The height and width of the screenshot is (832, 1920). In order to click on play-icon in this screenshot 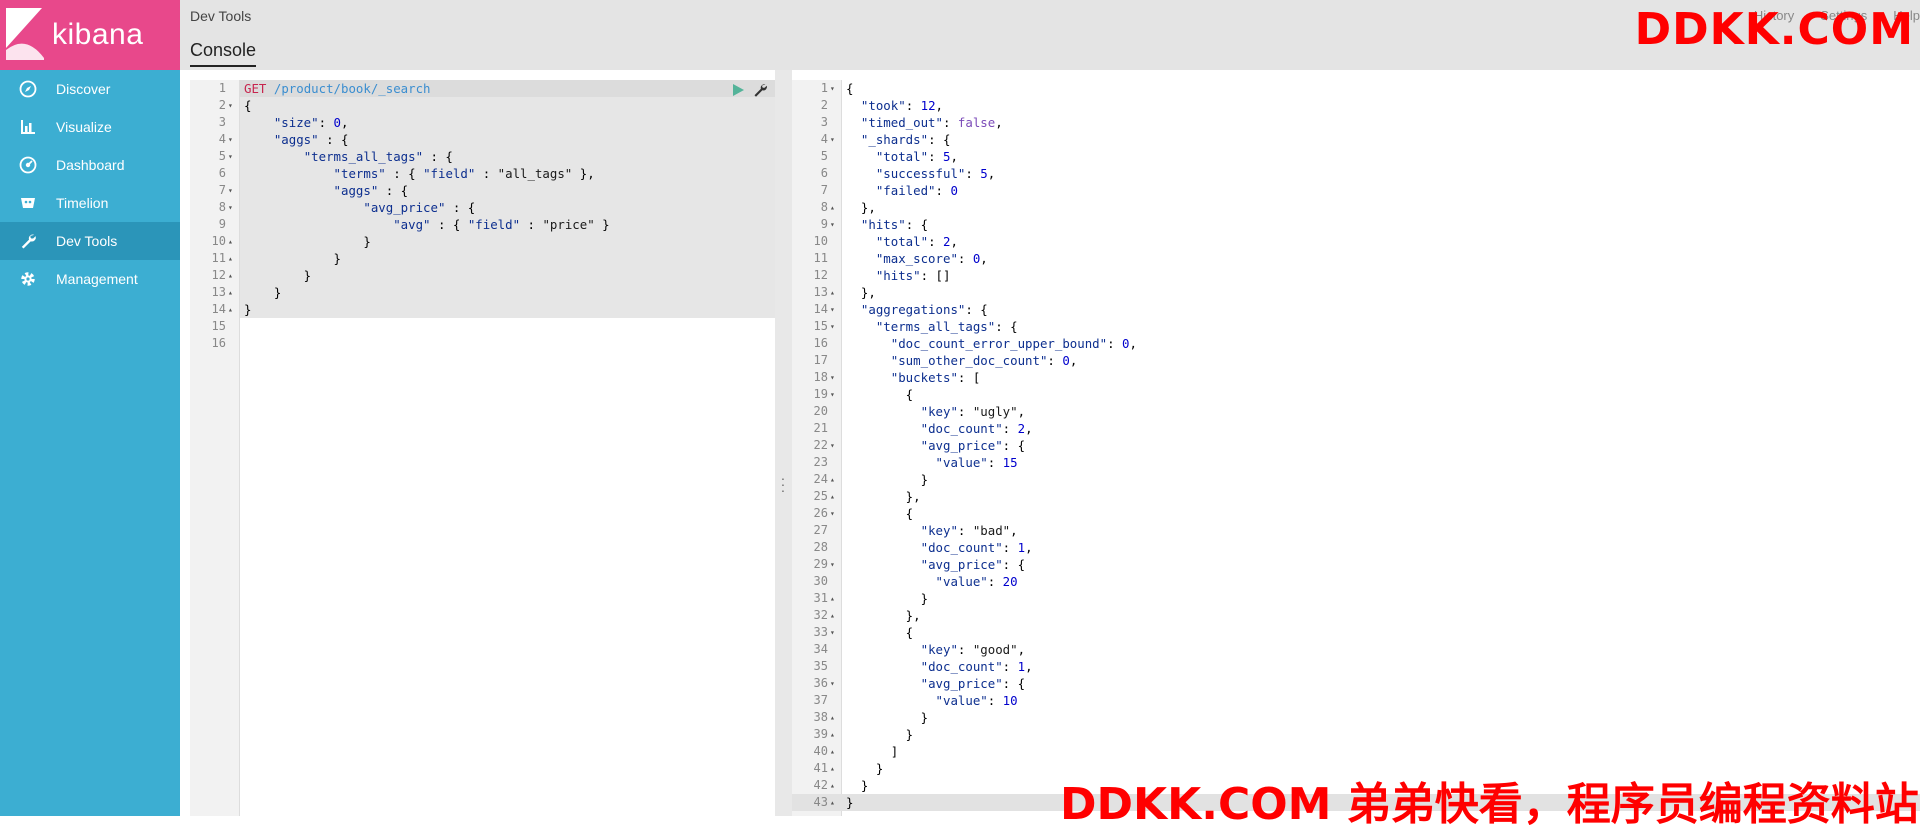, I will do `click(738, 90)`.